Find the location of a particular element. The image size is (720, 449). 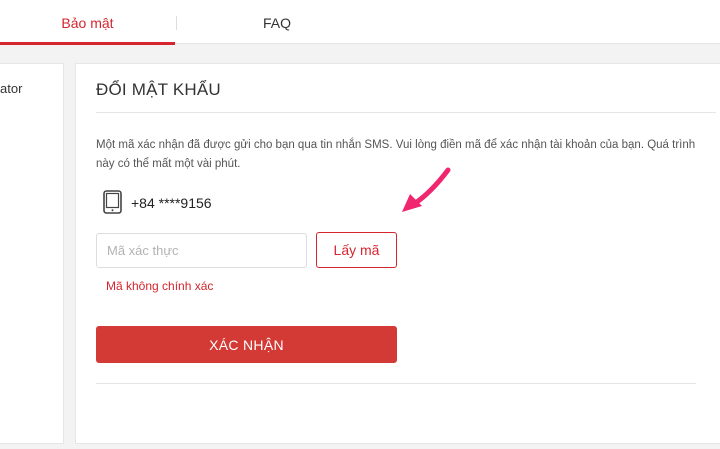

phone-number: +84 ****9156 is located at coordinates (171, 203).